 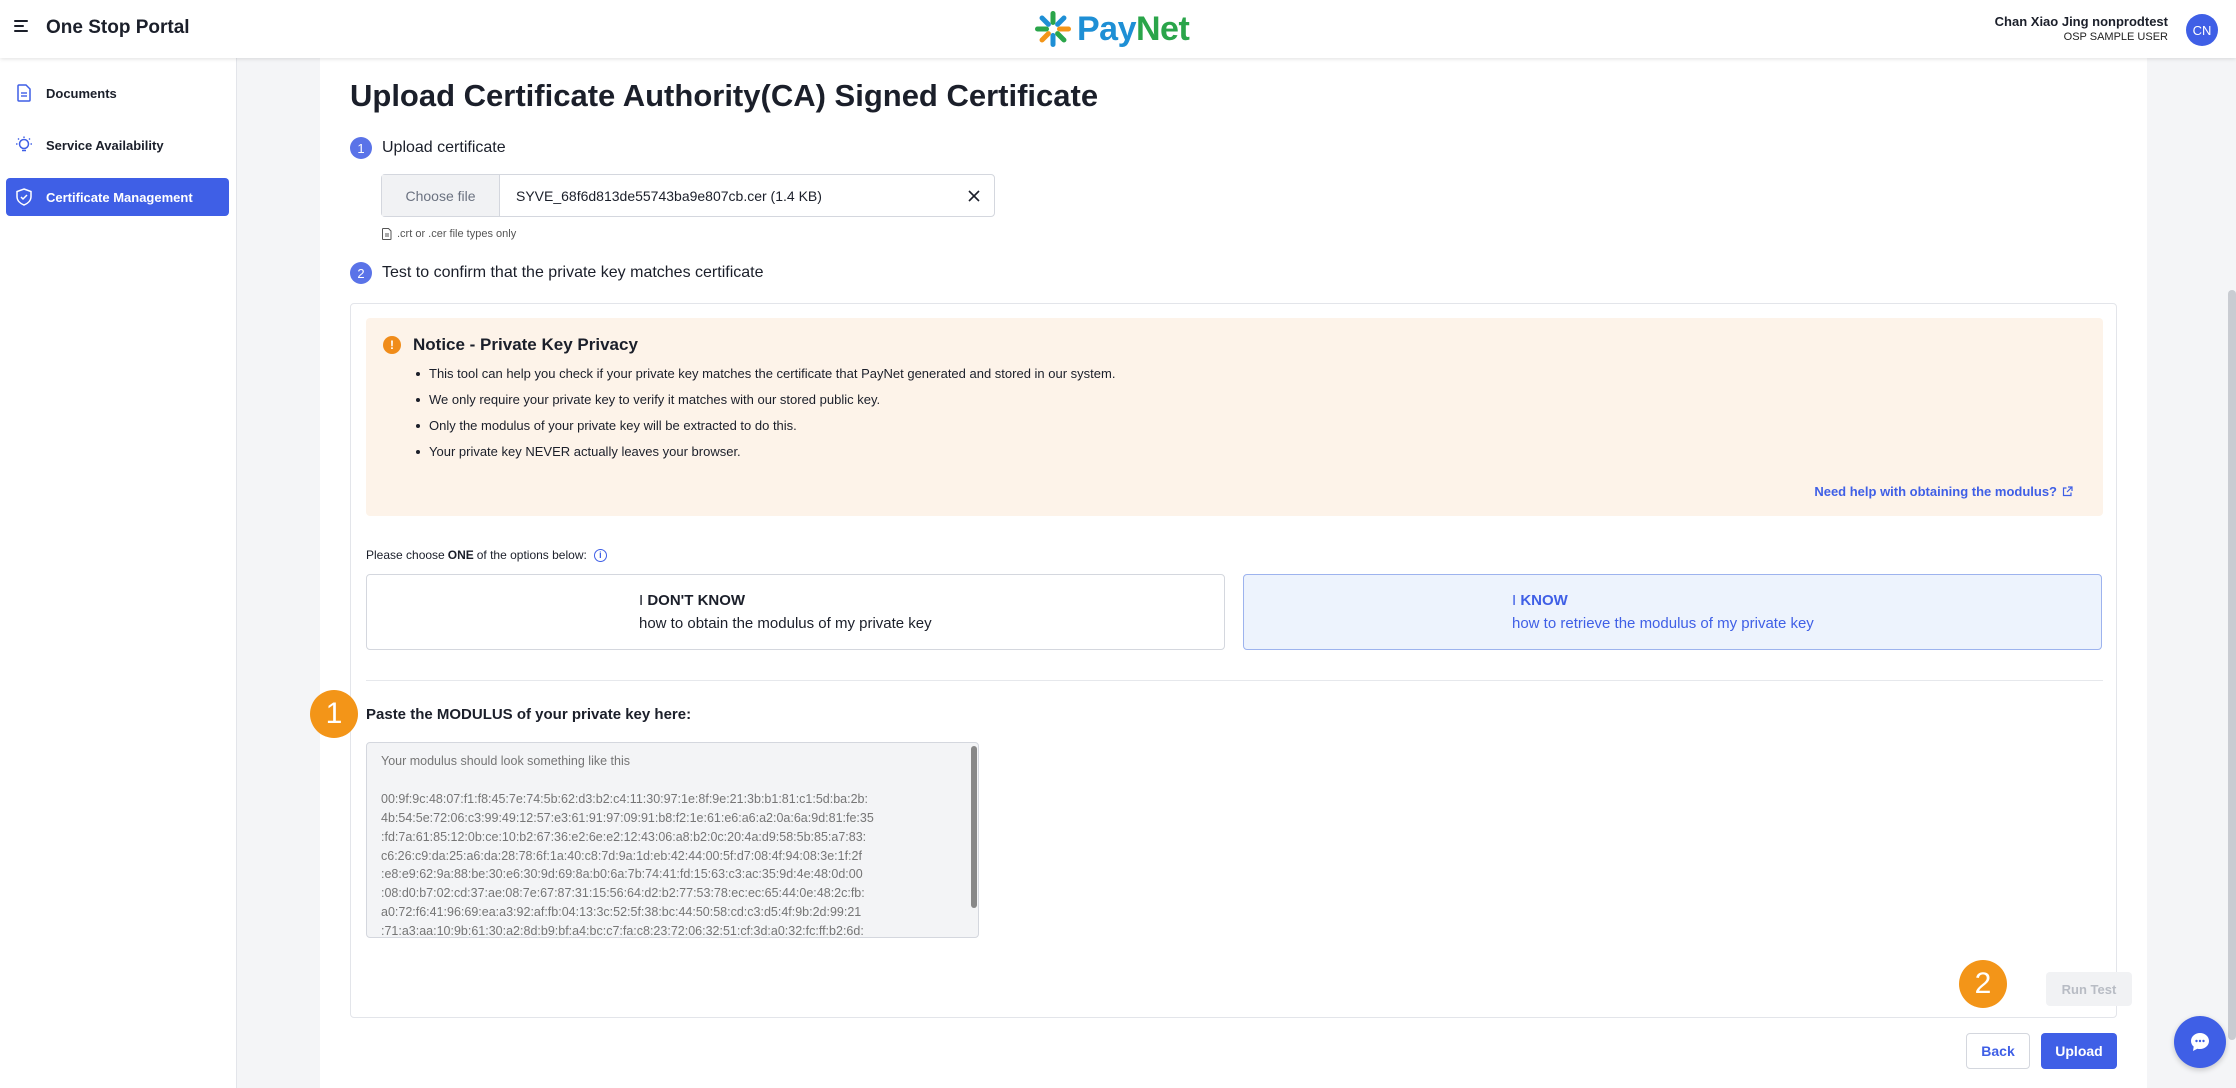 I want to click on chat-icon, so click(x=2200, y=1042).